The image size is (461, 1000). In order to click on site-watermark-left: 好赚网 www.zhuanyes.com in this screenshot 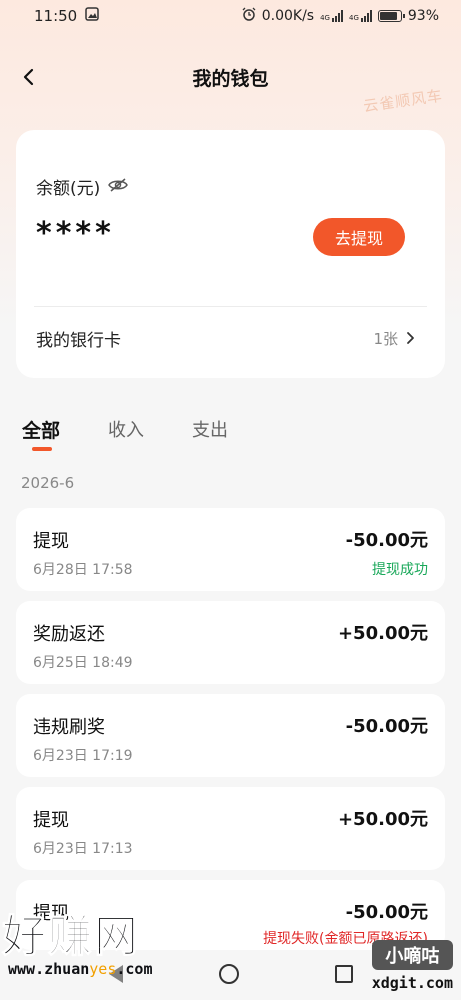, I will do `click(77, 944)`.